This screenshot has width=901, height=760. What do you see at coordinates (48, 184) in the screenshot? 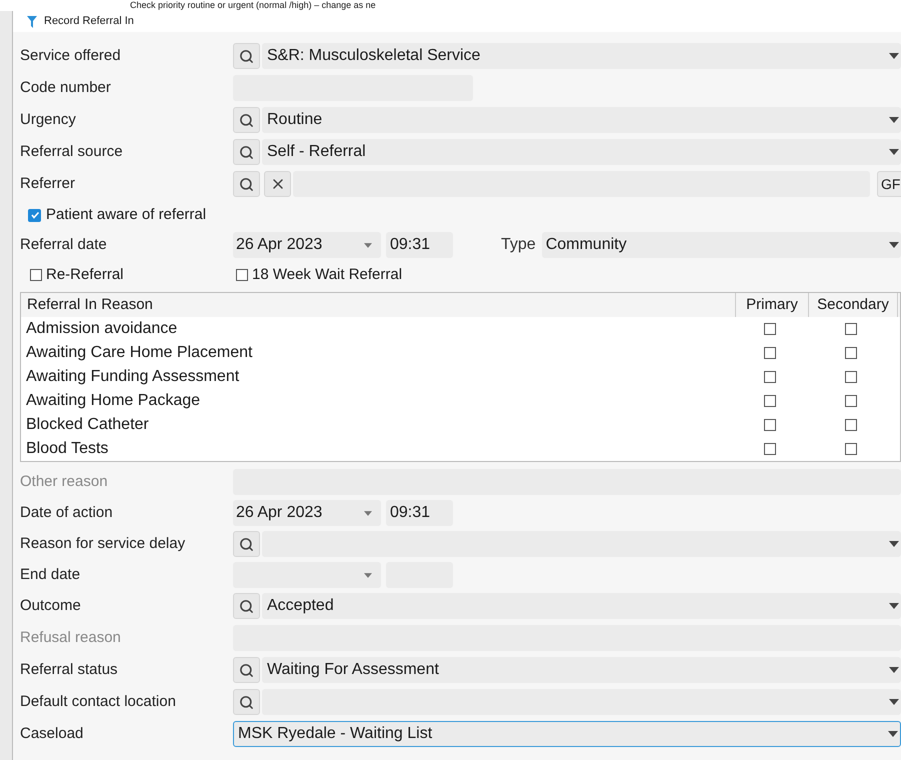
I see `field-label: Referrer` at bounding box center [48, 184].